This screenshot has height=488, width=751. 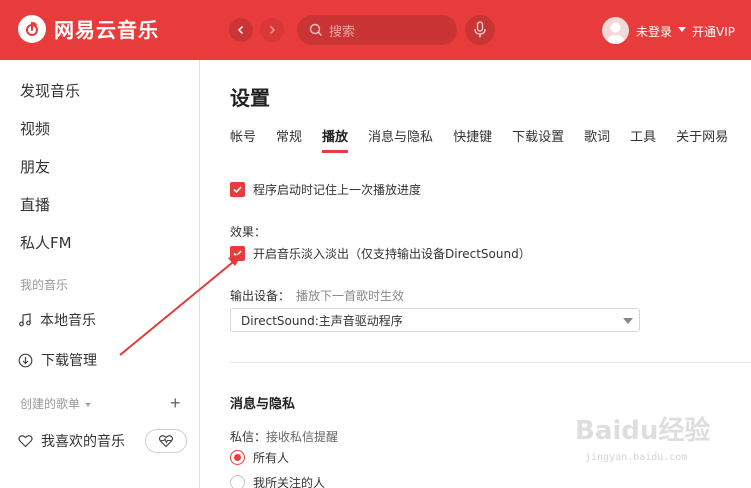 What do you see at coordinates (472, 139) in the screenshot?
I see `tab-shortcuts: 快捷键` at bounding box center [472, 139].